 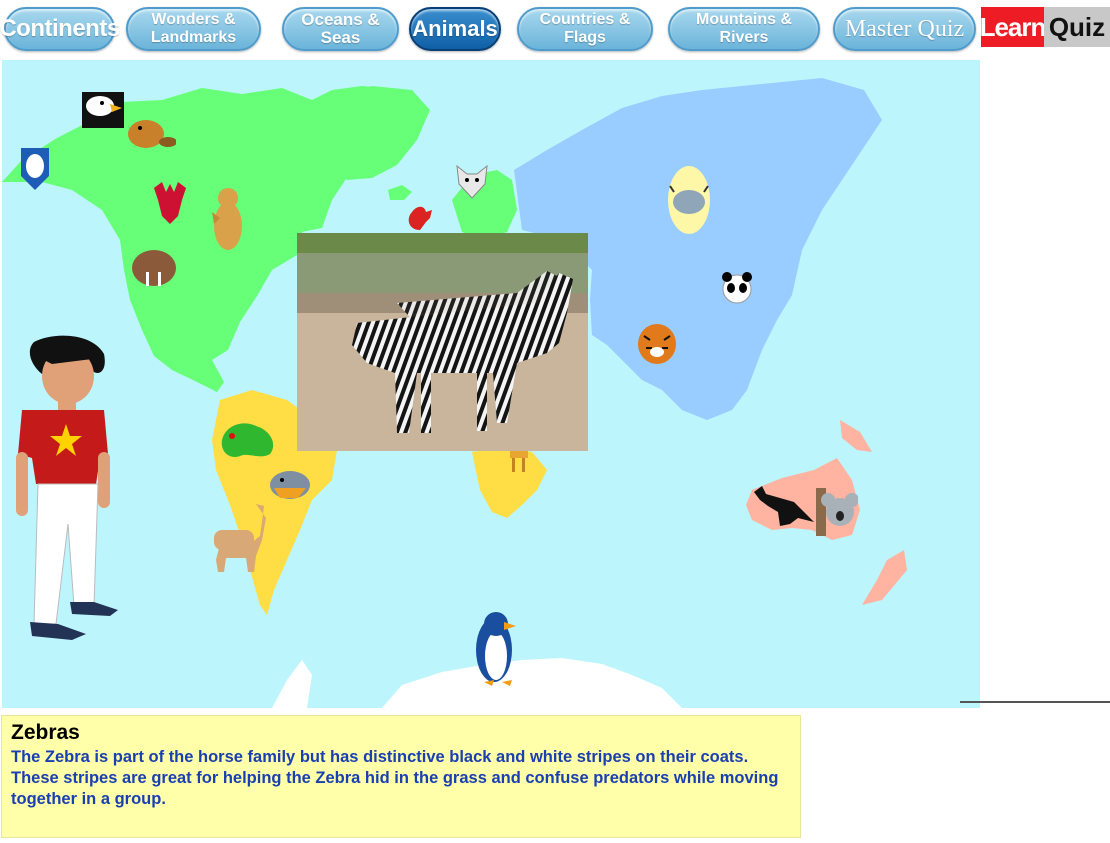 What do you see at coordinates (240, 537) in the screenshot?
I see `llama-icon` at bounding box center [240, 537].